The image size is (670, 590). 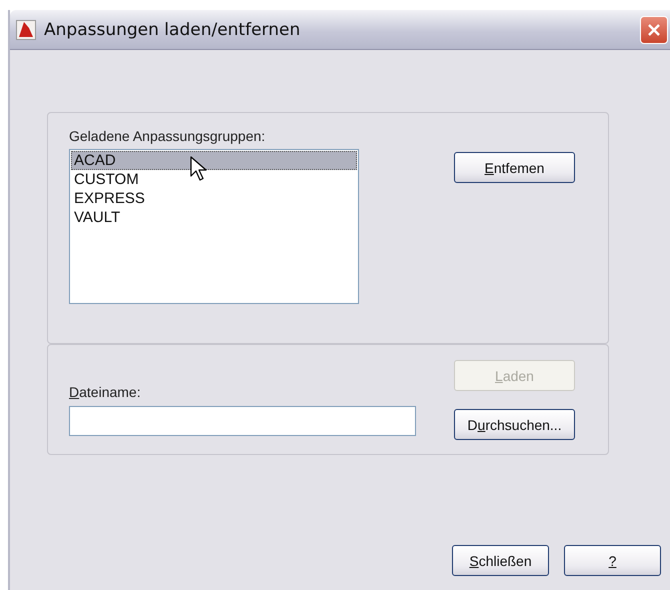 What do you see at coordinates (214, 160) in the screenshot?
I see `list-item: ACAD` at bounding box center [214, 160].